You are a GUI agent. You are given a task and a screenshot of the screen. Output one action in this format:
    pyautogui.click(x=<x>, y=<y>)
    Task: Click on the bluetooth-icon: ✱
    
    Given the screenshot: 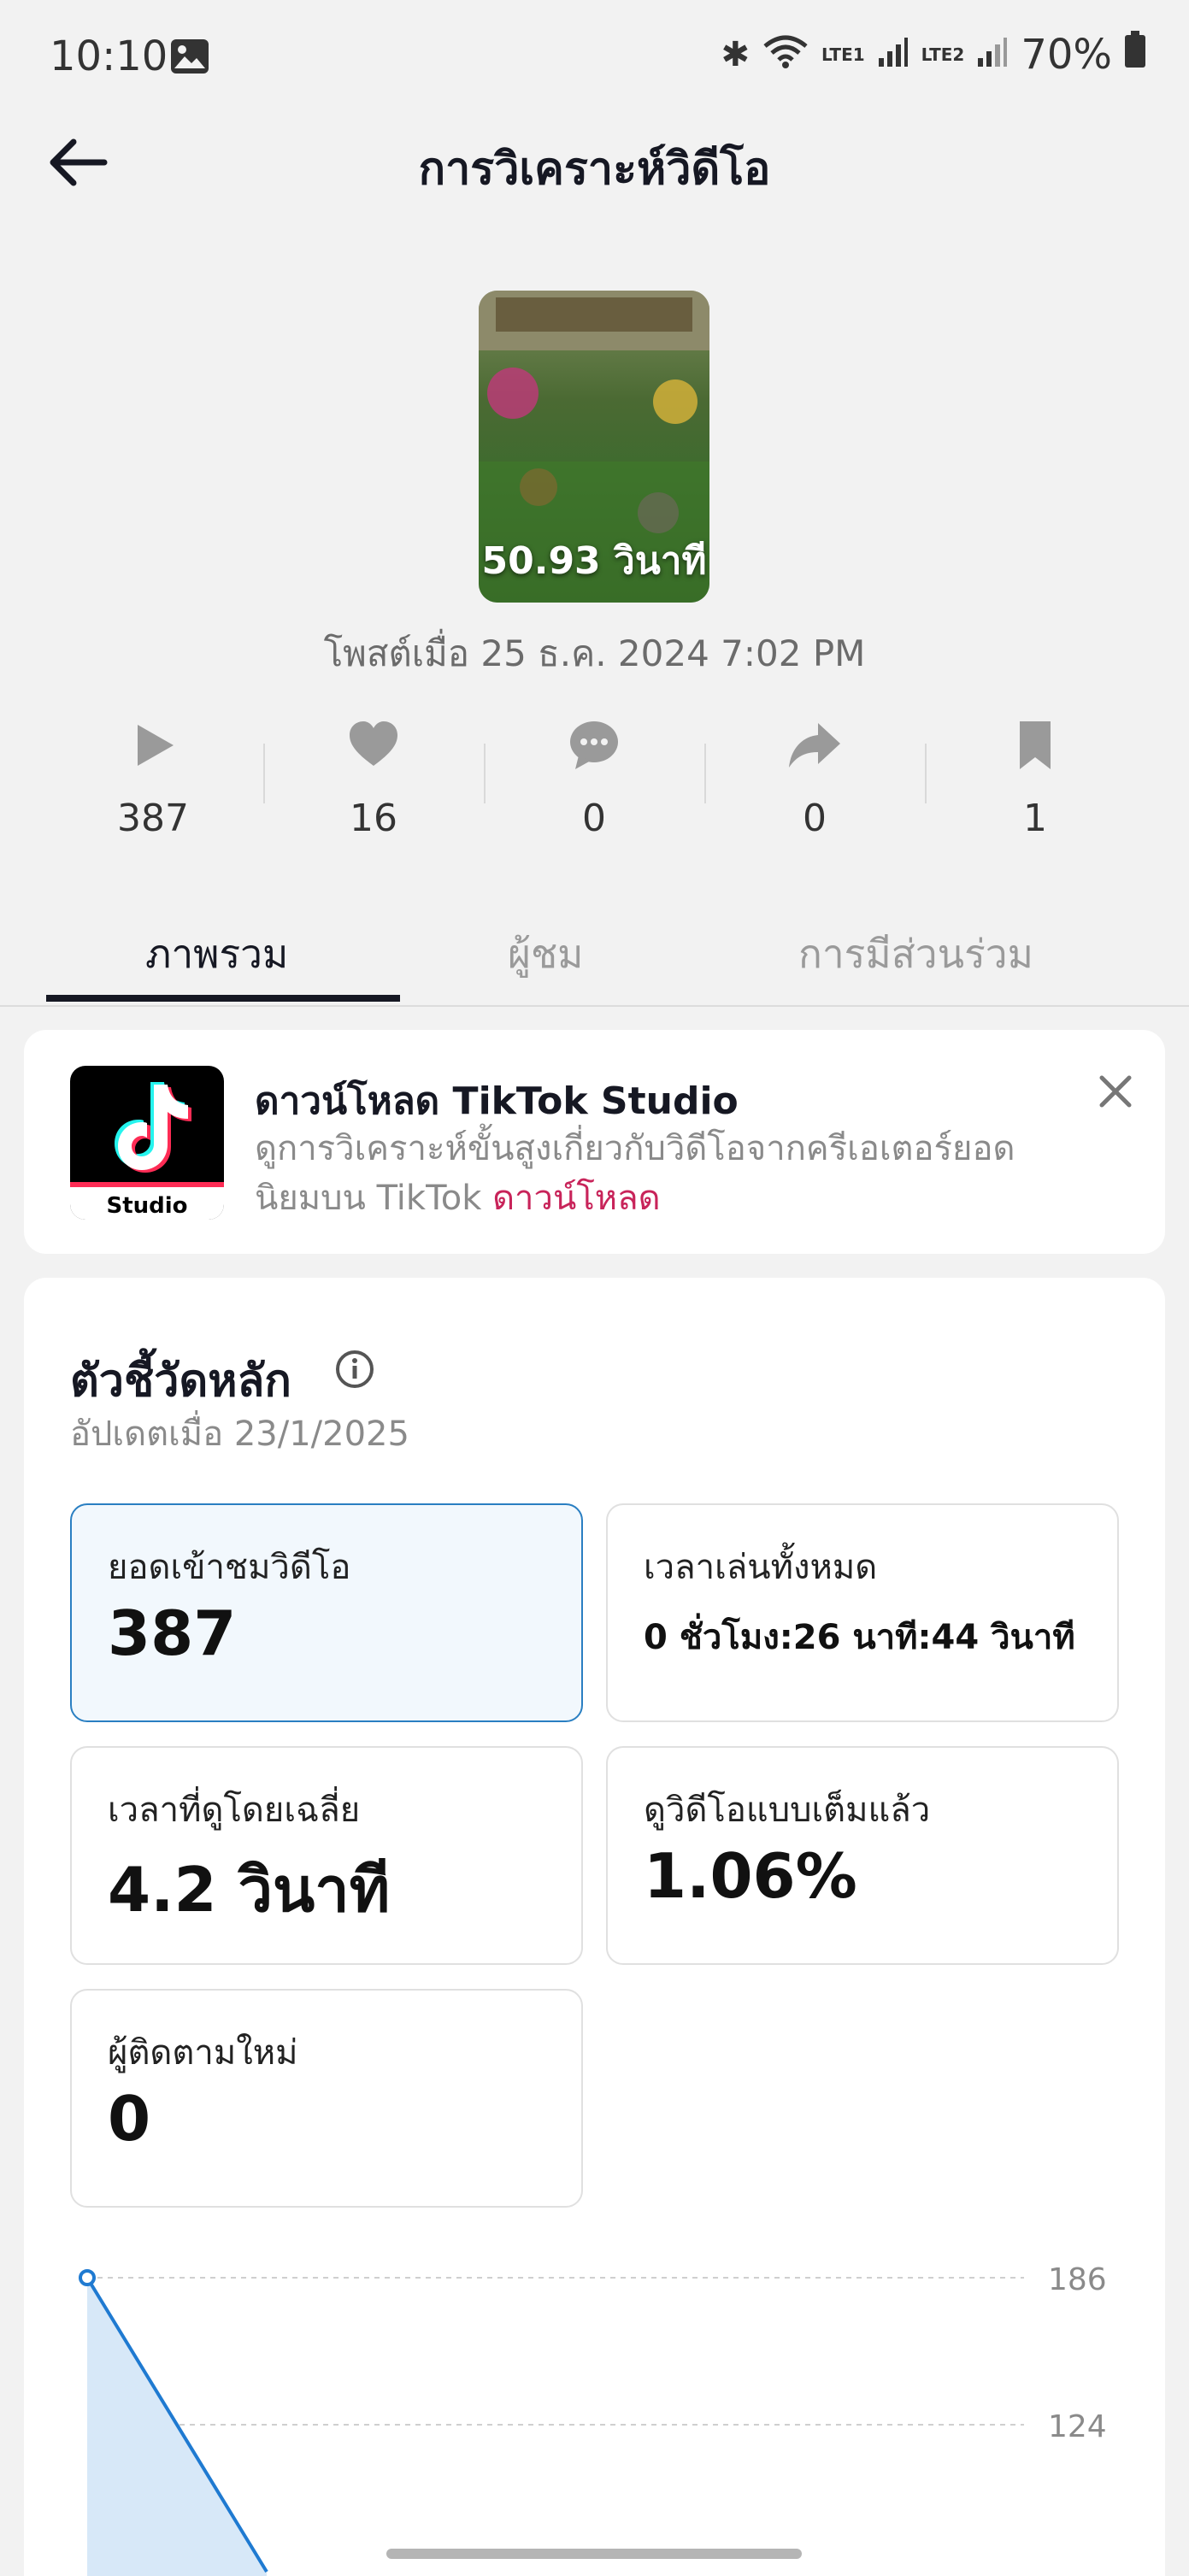 What is the action you would take?
    pyautogui.click(x=735, y=54)
    